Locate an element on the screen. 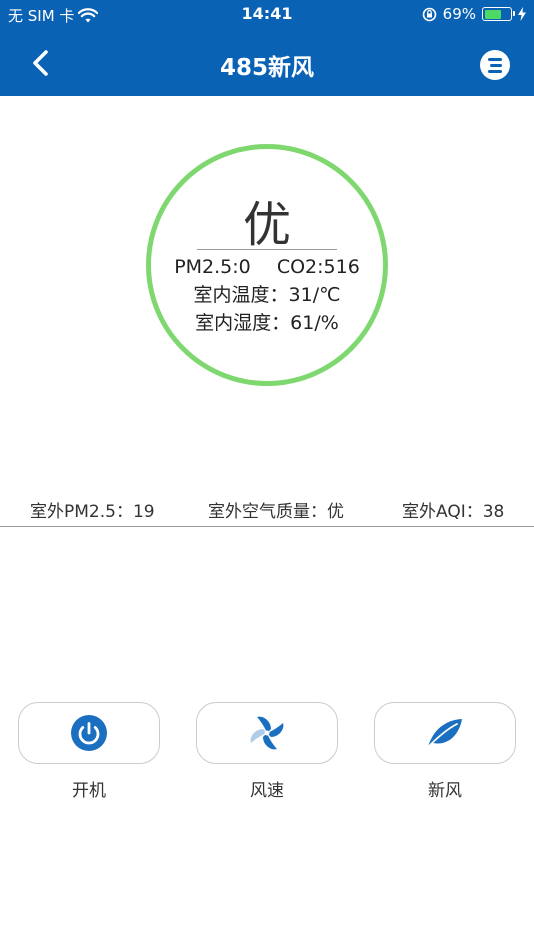 The height and width of the screenshot is (950, 534). pm-co2-row: PM2.5:0 CO2:516 is located at coordinates (267, 267).